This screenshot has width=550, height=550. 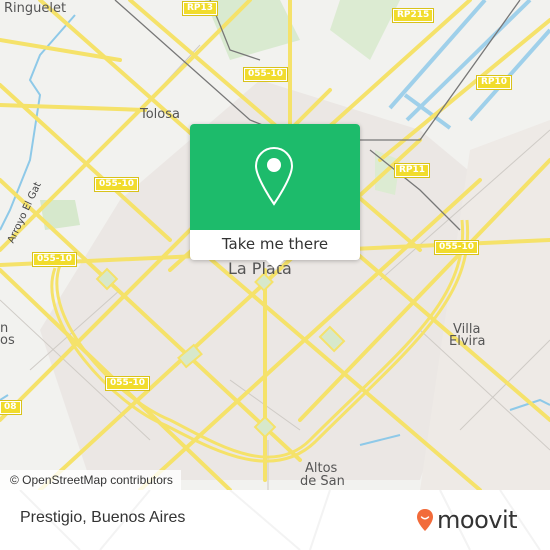 What do you see at coordinates (90, 480) in the screenshot?
I see `map-attribution: © OpenStreetMap contributors` at bounding box center [90, 480].